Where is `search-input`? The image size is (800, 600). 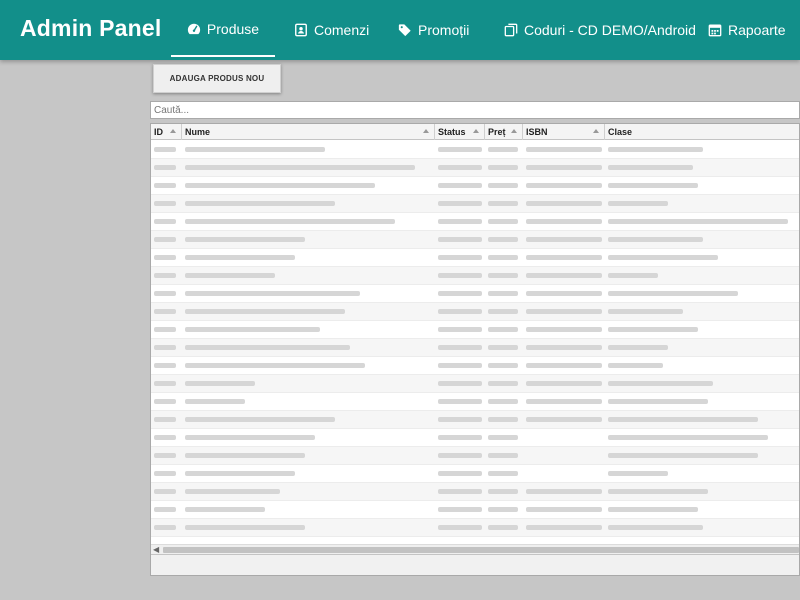 search-input is located at coordinates (475, 110).